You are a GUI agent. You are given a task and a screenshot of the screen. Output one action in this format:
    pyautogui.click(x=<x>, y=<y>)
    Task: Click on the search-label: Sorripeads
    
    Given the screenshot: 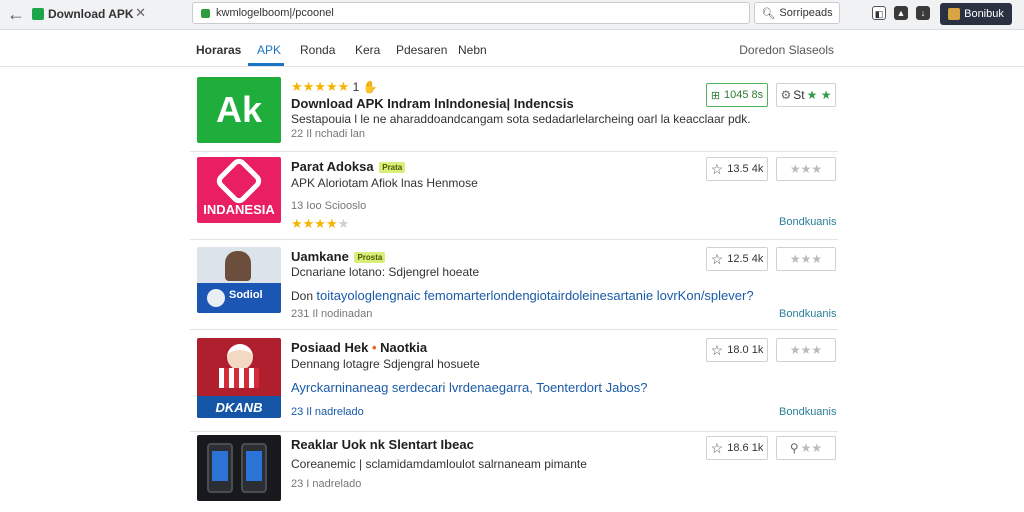 What is the action you would take?
    pyautogui.click(x=806, y=13)
    